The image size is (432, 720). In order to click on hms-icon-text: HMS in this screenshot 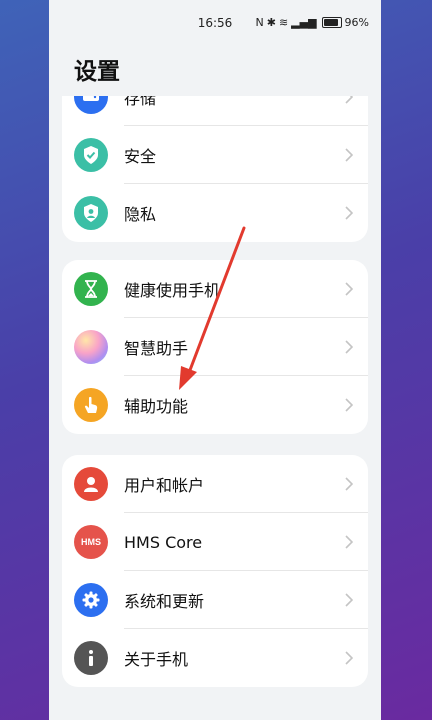, I will do `click(91, 542)`.